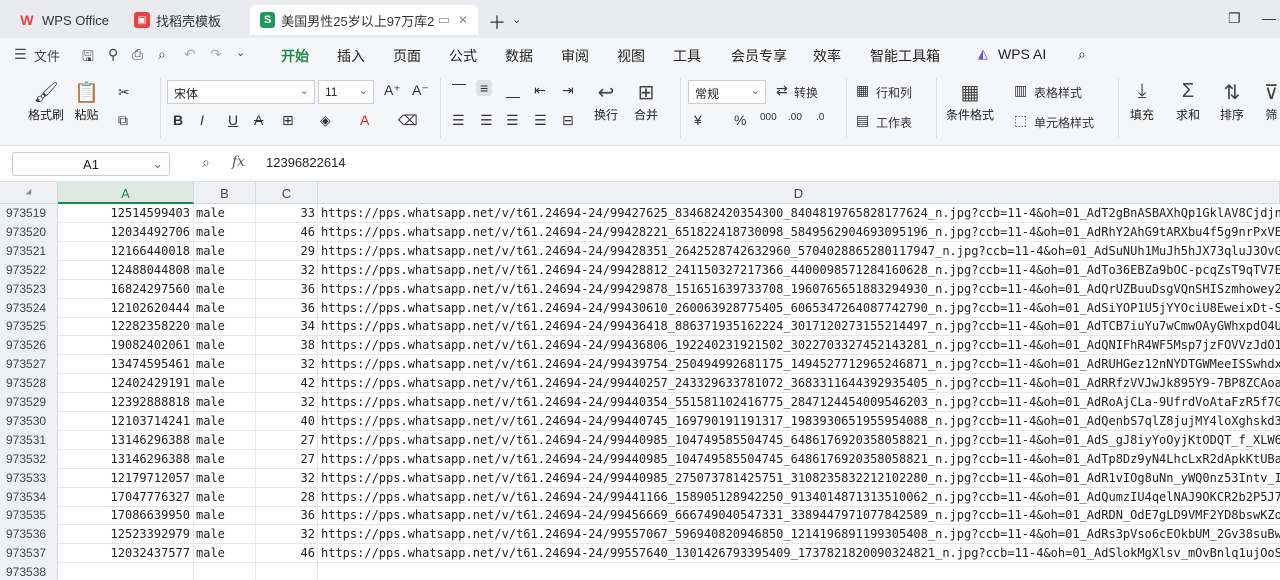 This screenshot has width=1280, height=580. I want to click on increase-font-icon: A⁺, so click(392, 90).